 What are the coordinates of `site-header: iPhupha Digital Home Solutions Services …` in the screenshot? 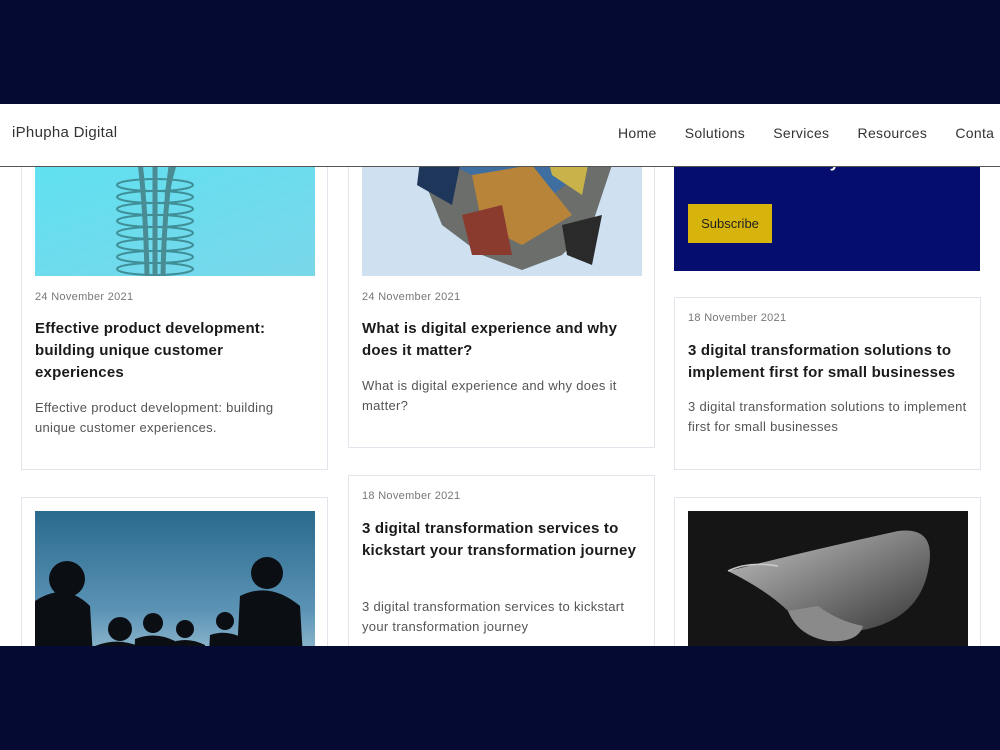 It's located at (500, 135).